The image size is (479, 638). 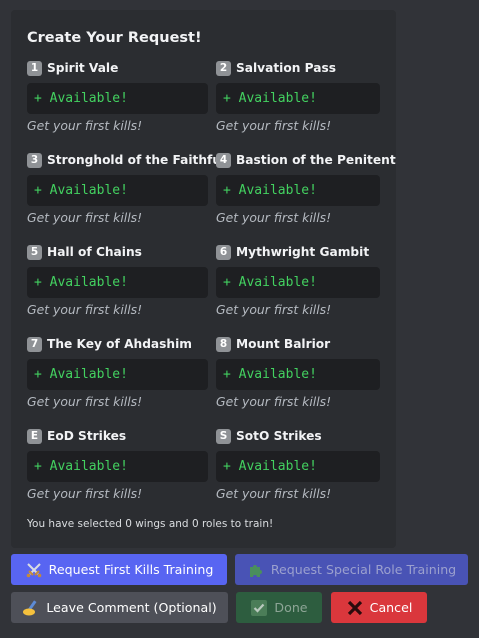 I want to click on field-name: 5 Hall of Chains, so click(x=119, y=252).